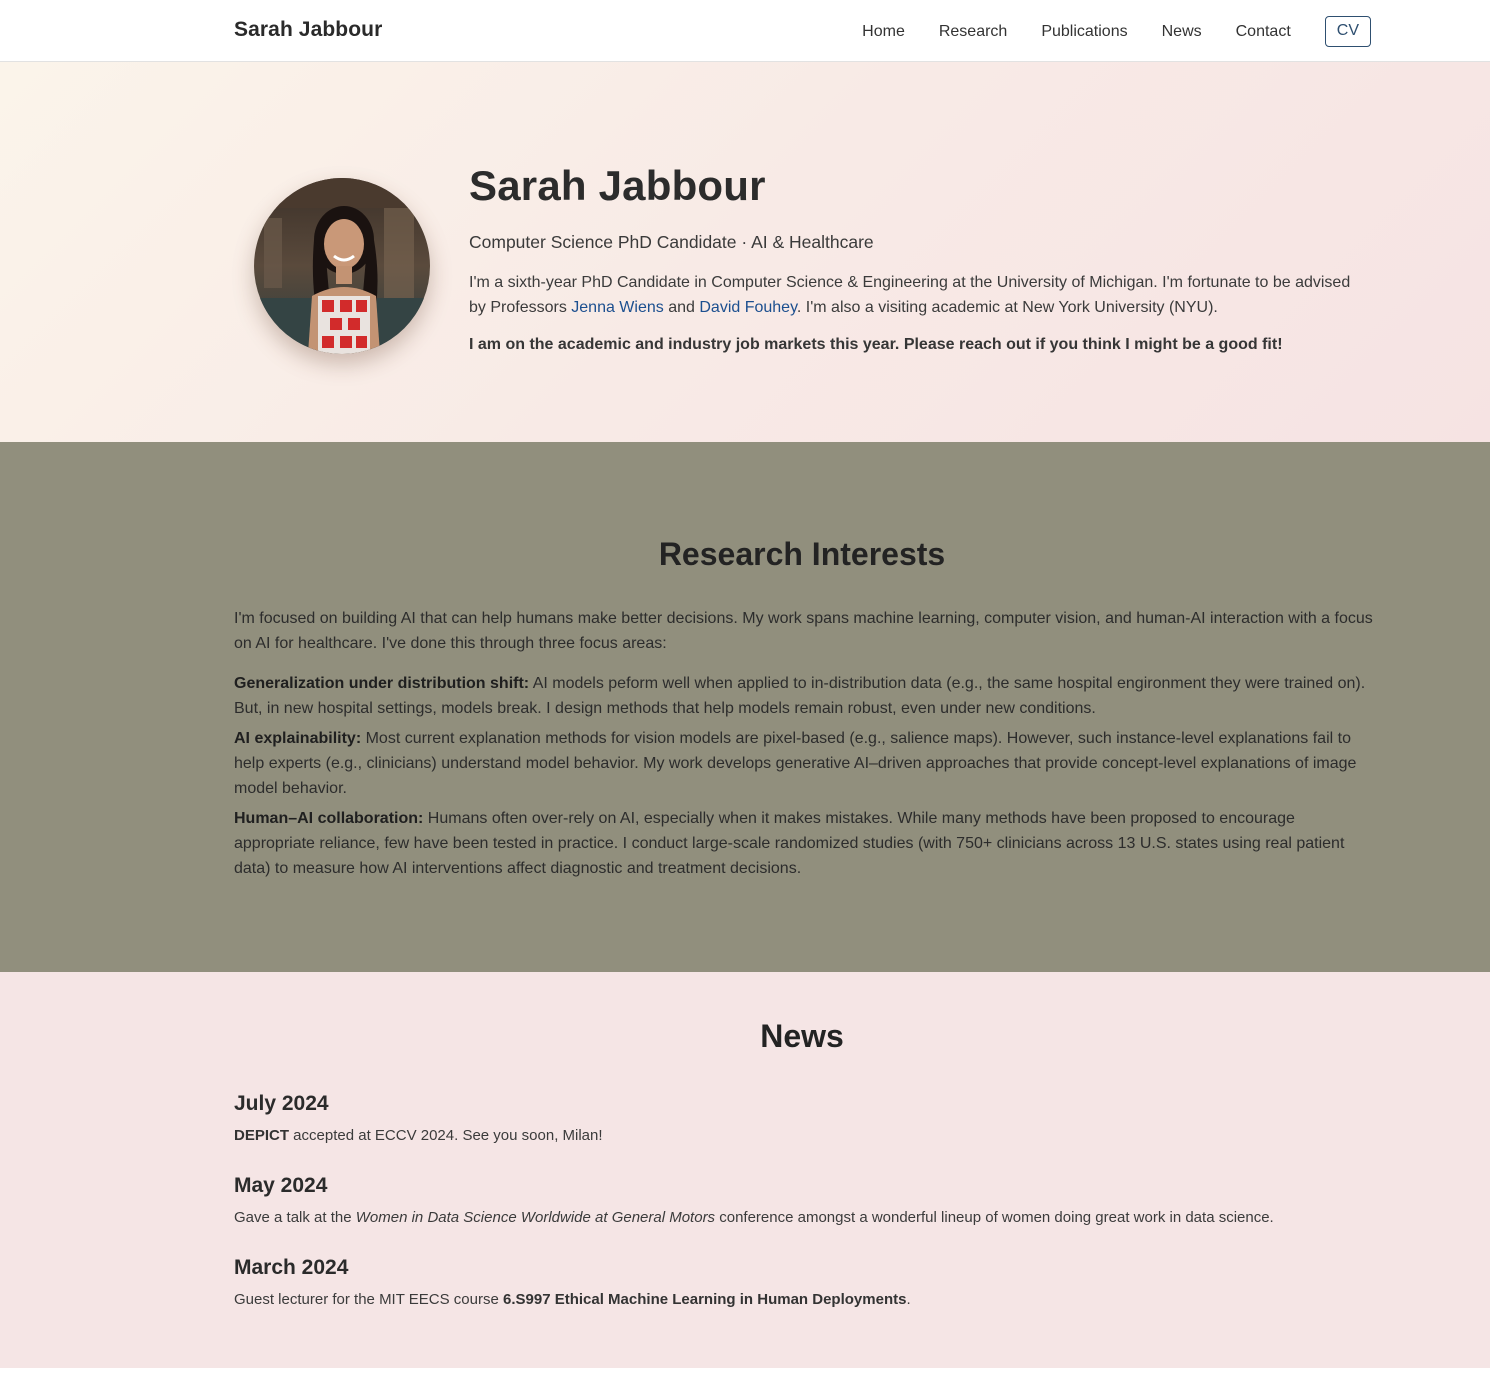 This screenshot has width=1490, height=1375. What do you see at coordinates (1084, 31) in the screenshot?
I see `nav-publications: Publications` at bounding box center [1084, 31].